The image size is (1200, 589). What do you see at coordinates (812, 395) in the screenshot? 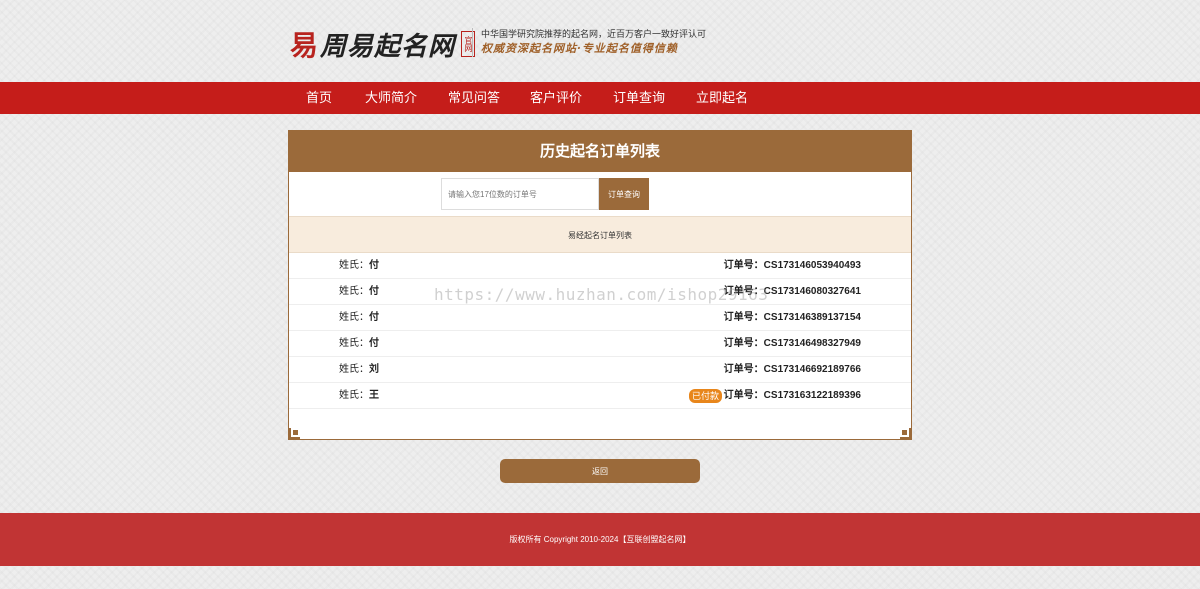
I see `order-value: CS173163122189396` at bounding box center [812, 395].